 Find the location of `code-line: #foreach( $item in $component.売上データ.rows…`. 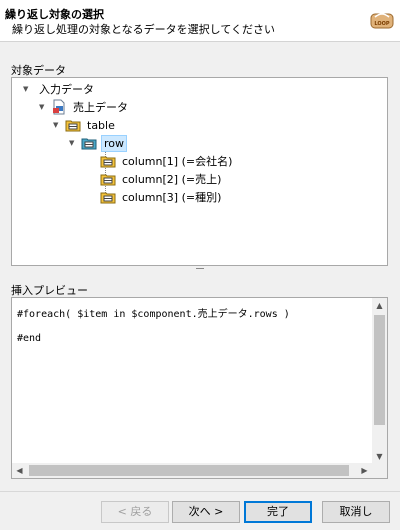

code-line: #foreach( $item in $component.売上データ.rows… is located at coordinates (153, 314).